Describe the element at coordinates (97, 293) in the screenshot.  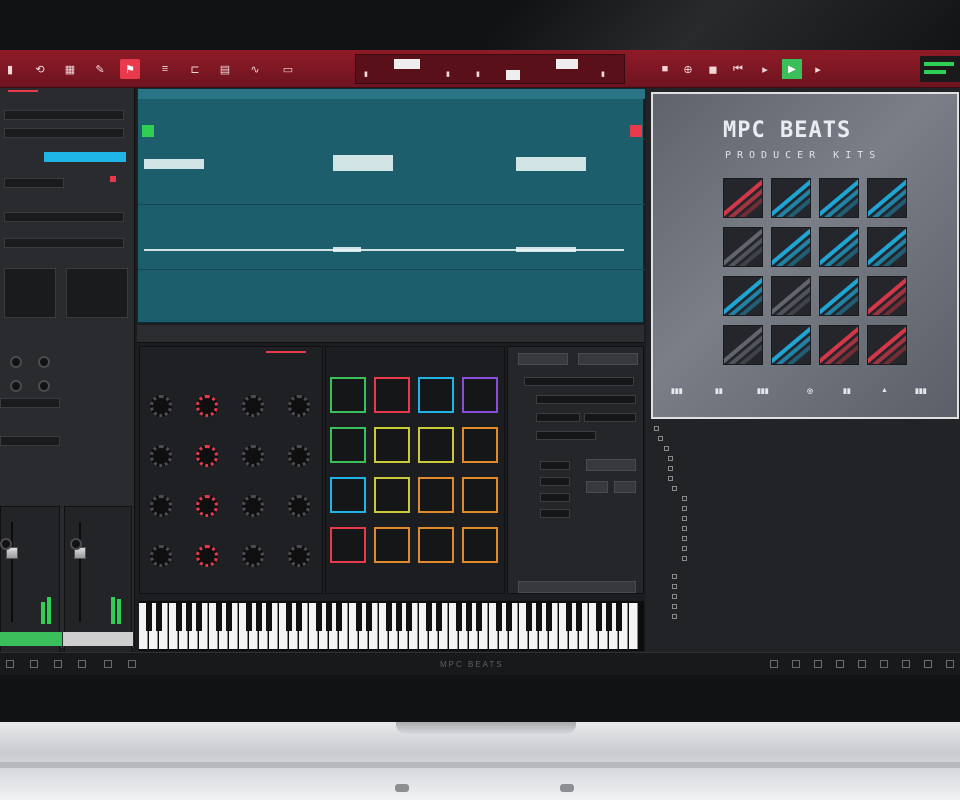
I see `insert-list` at that location.